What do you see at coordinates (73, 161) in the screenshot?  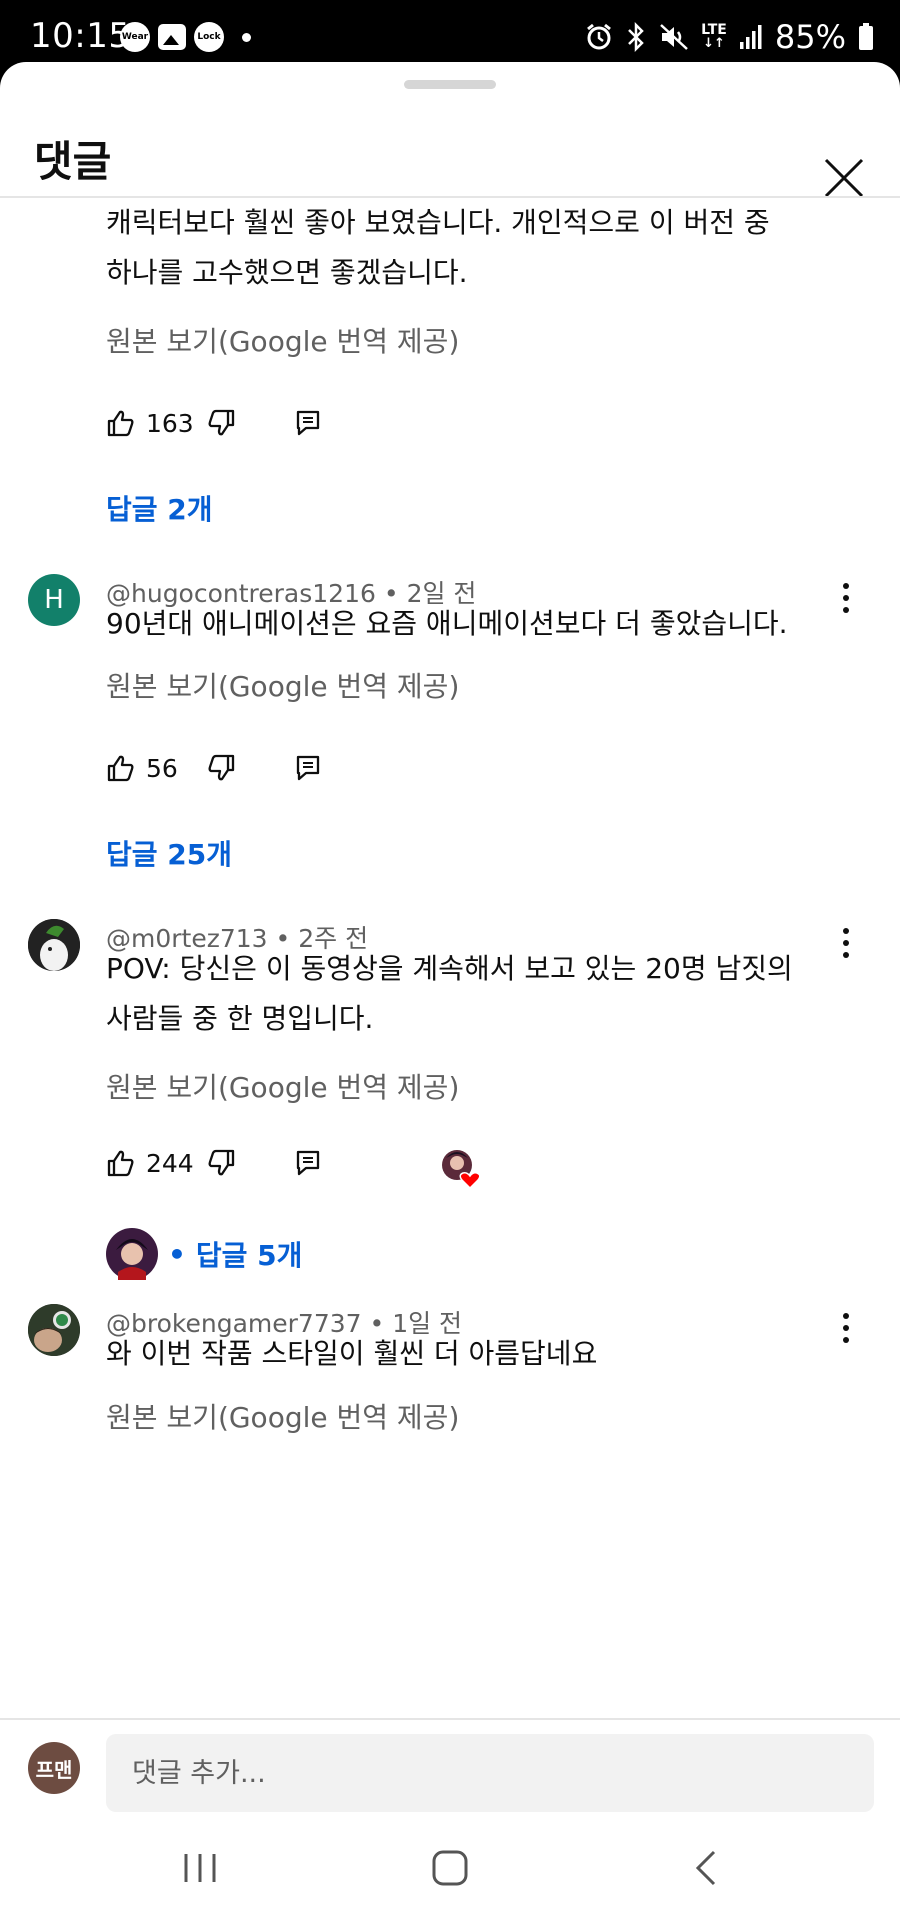 I see `sheet-title: 댓글` at bounding box center [73, 161].